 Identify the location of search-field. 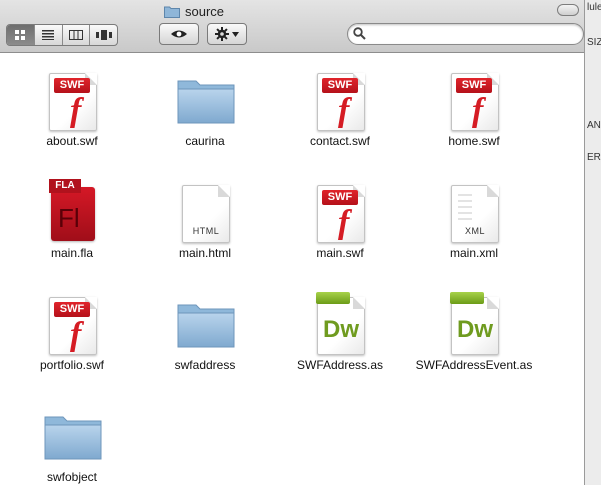
(465, 34).